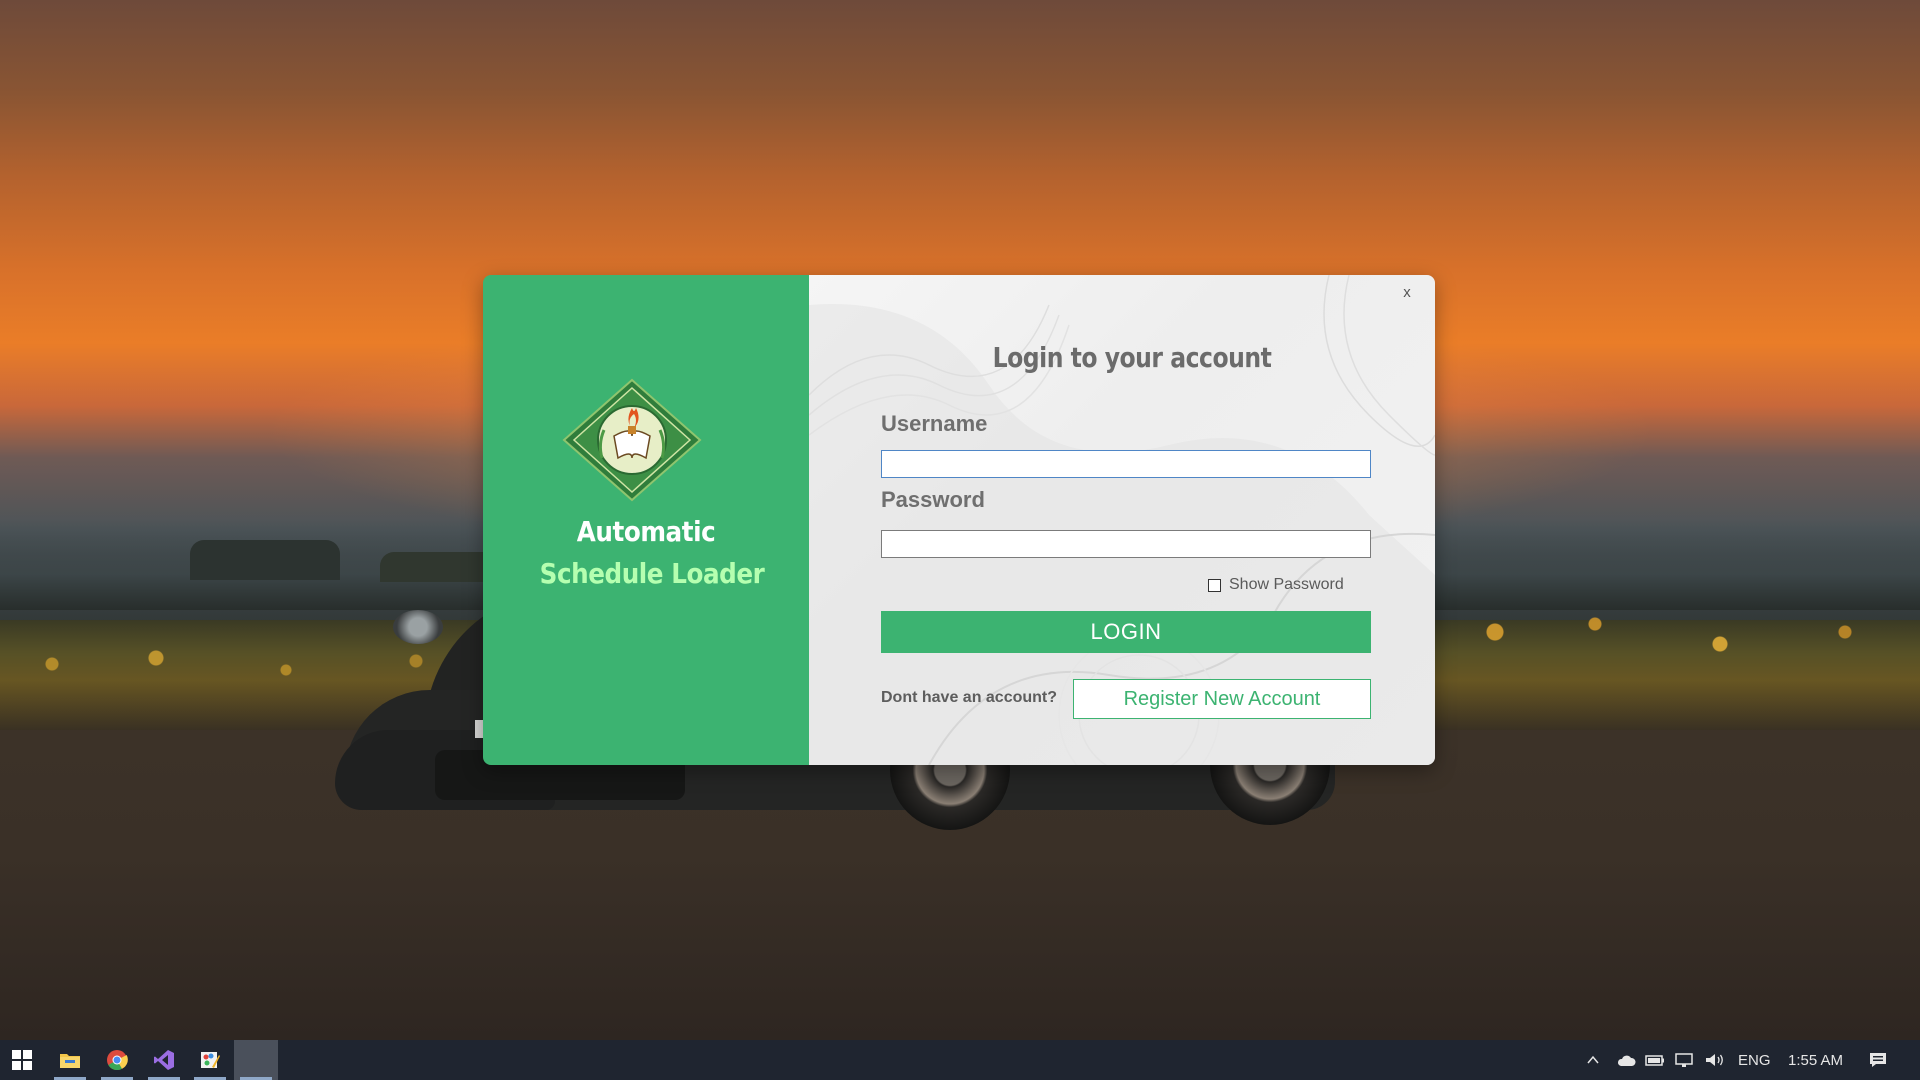 The height and width of the screenshot is (1080, 1920). I want to click on speaker-icon, so click(1714, 1060).